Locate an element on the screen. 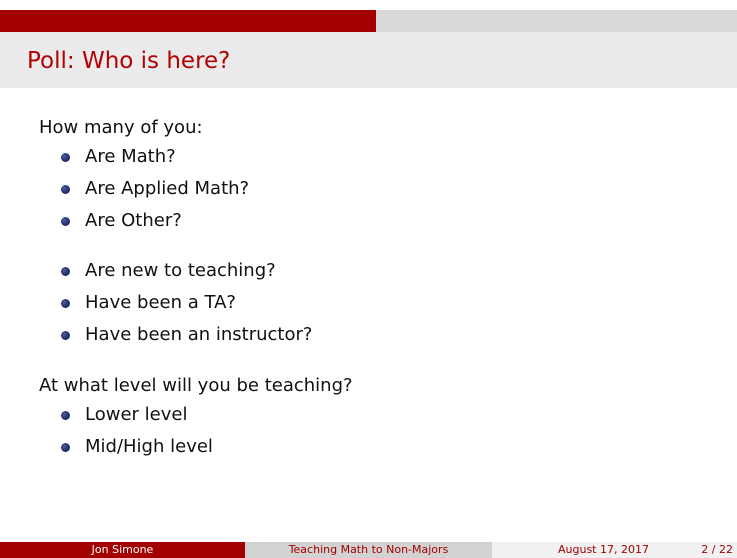  talk-title: Teaching Math to Non-Majors is located at coordinates (368, 549).